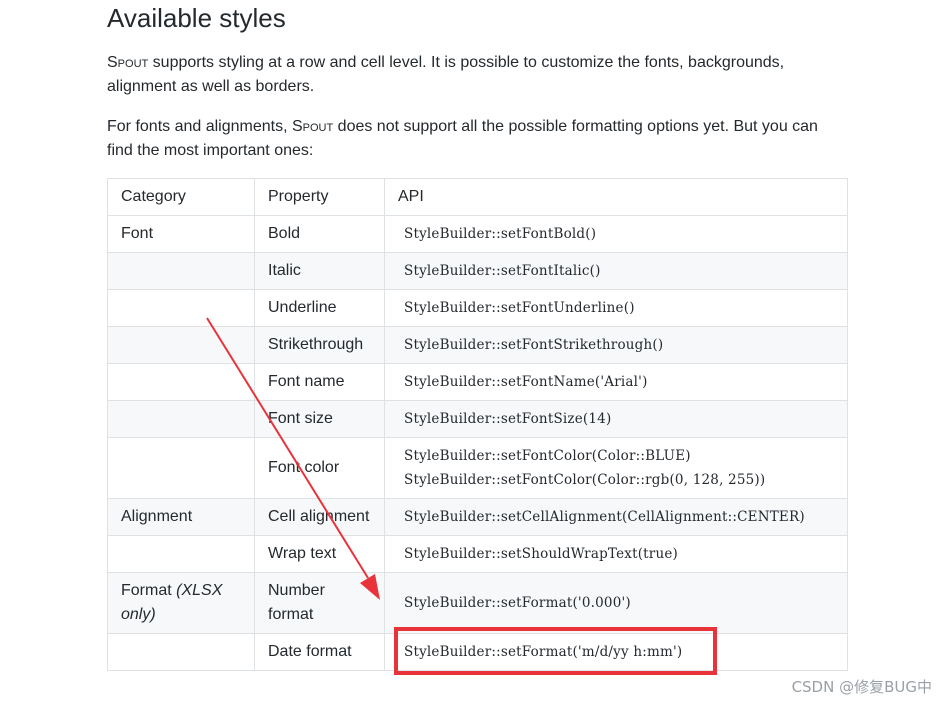 This screenshot has height=704, width=946. I want to click on property-cell: Cell alignment, so click(319, 517).